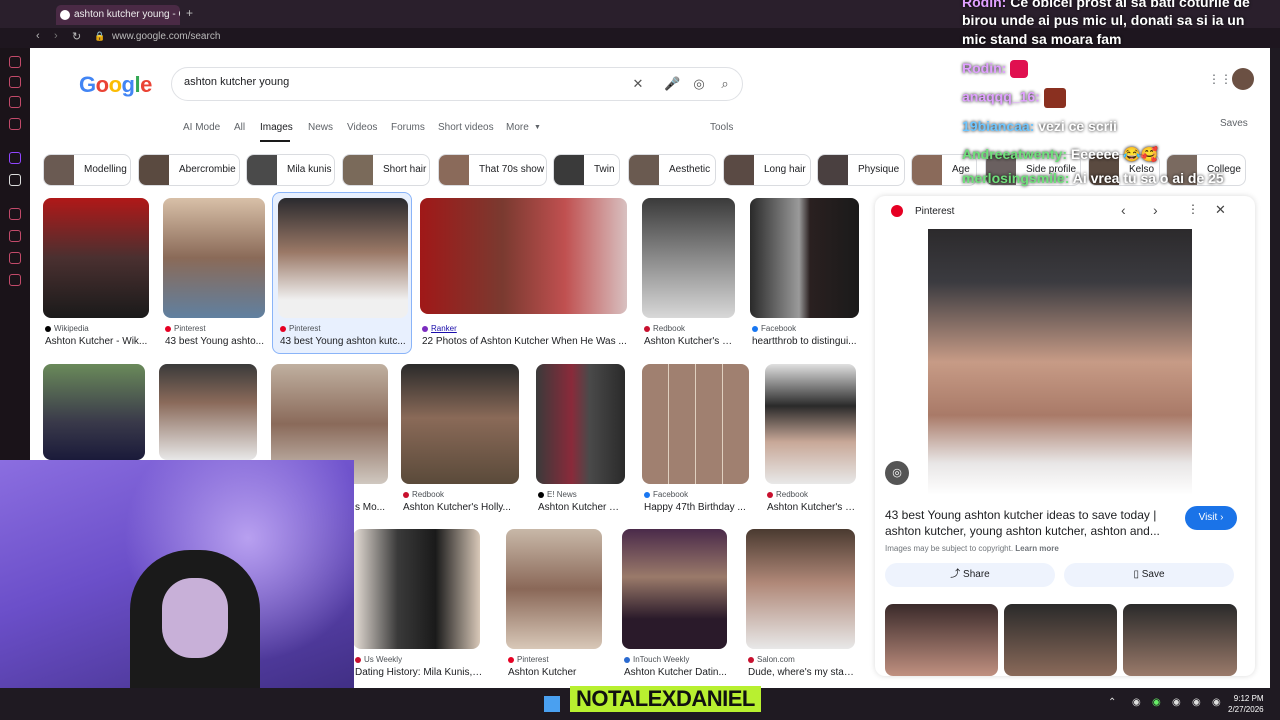 Image resolution: width=1280 pixels, height=720 pixels. I want to click on settings-icon, so click(15, 280).